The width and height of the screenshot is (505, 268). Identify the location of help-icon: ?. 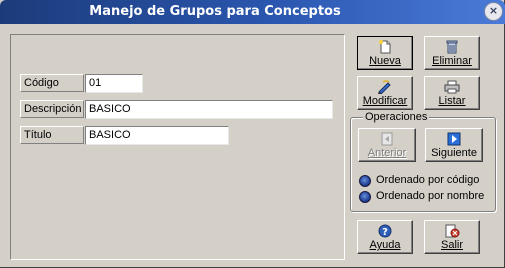
(385, 231).